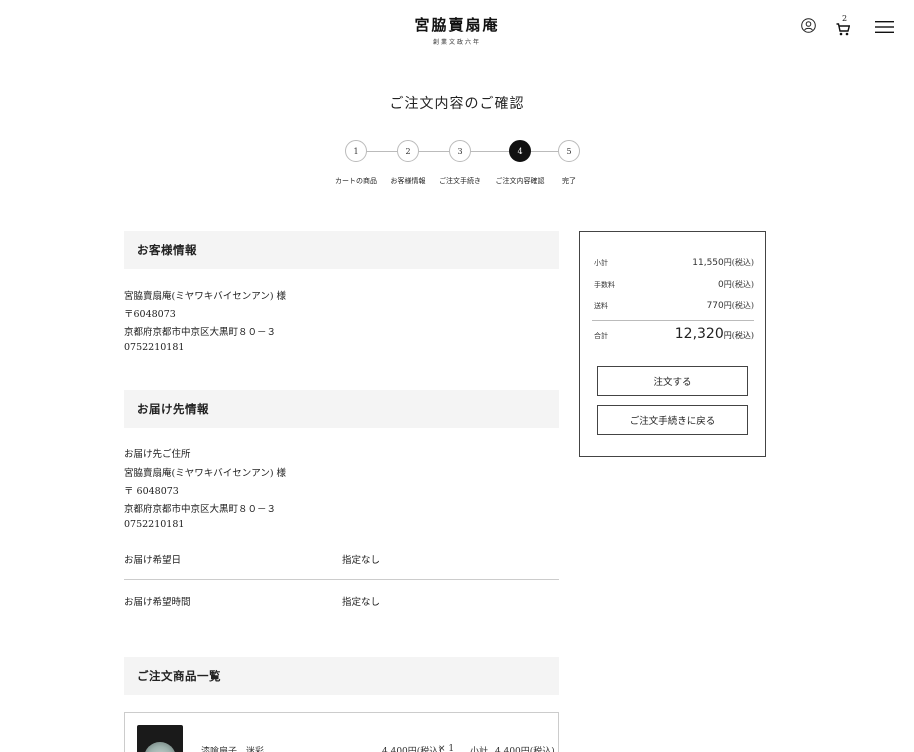 This screenshot has width=914, height=752. Describe the element at coordinates (356, 151) in the screenshot. I see `step-1-circle: 1` at that location.